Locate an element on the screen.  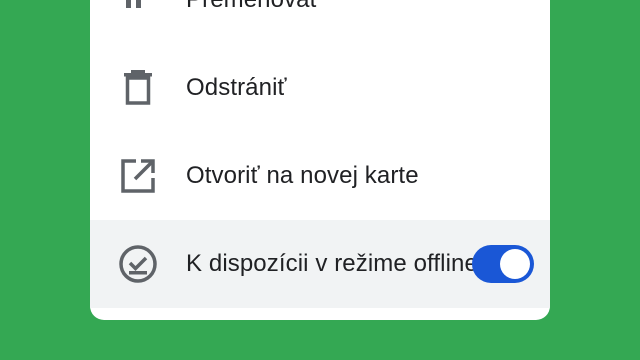
menu-item-label: Premenovať is located at coordinates (252, 7).